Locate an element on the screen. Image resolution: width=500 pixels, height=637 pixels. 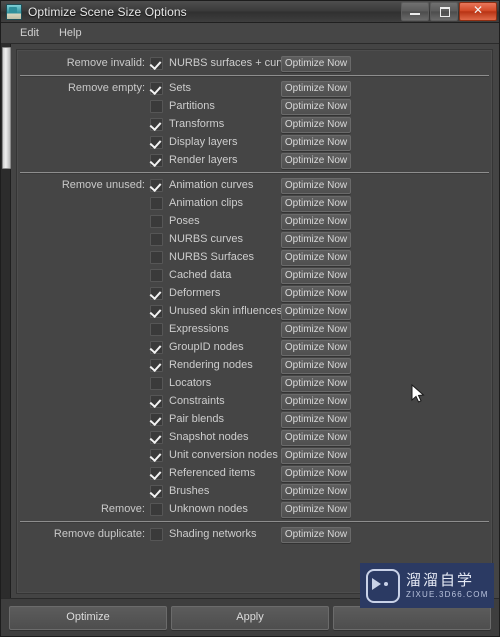
checkbox-referenced-items is located at coordinates (156, 473).